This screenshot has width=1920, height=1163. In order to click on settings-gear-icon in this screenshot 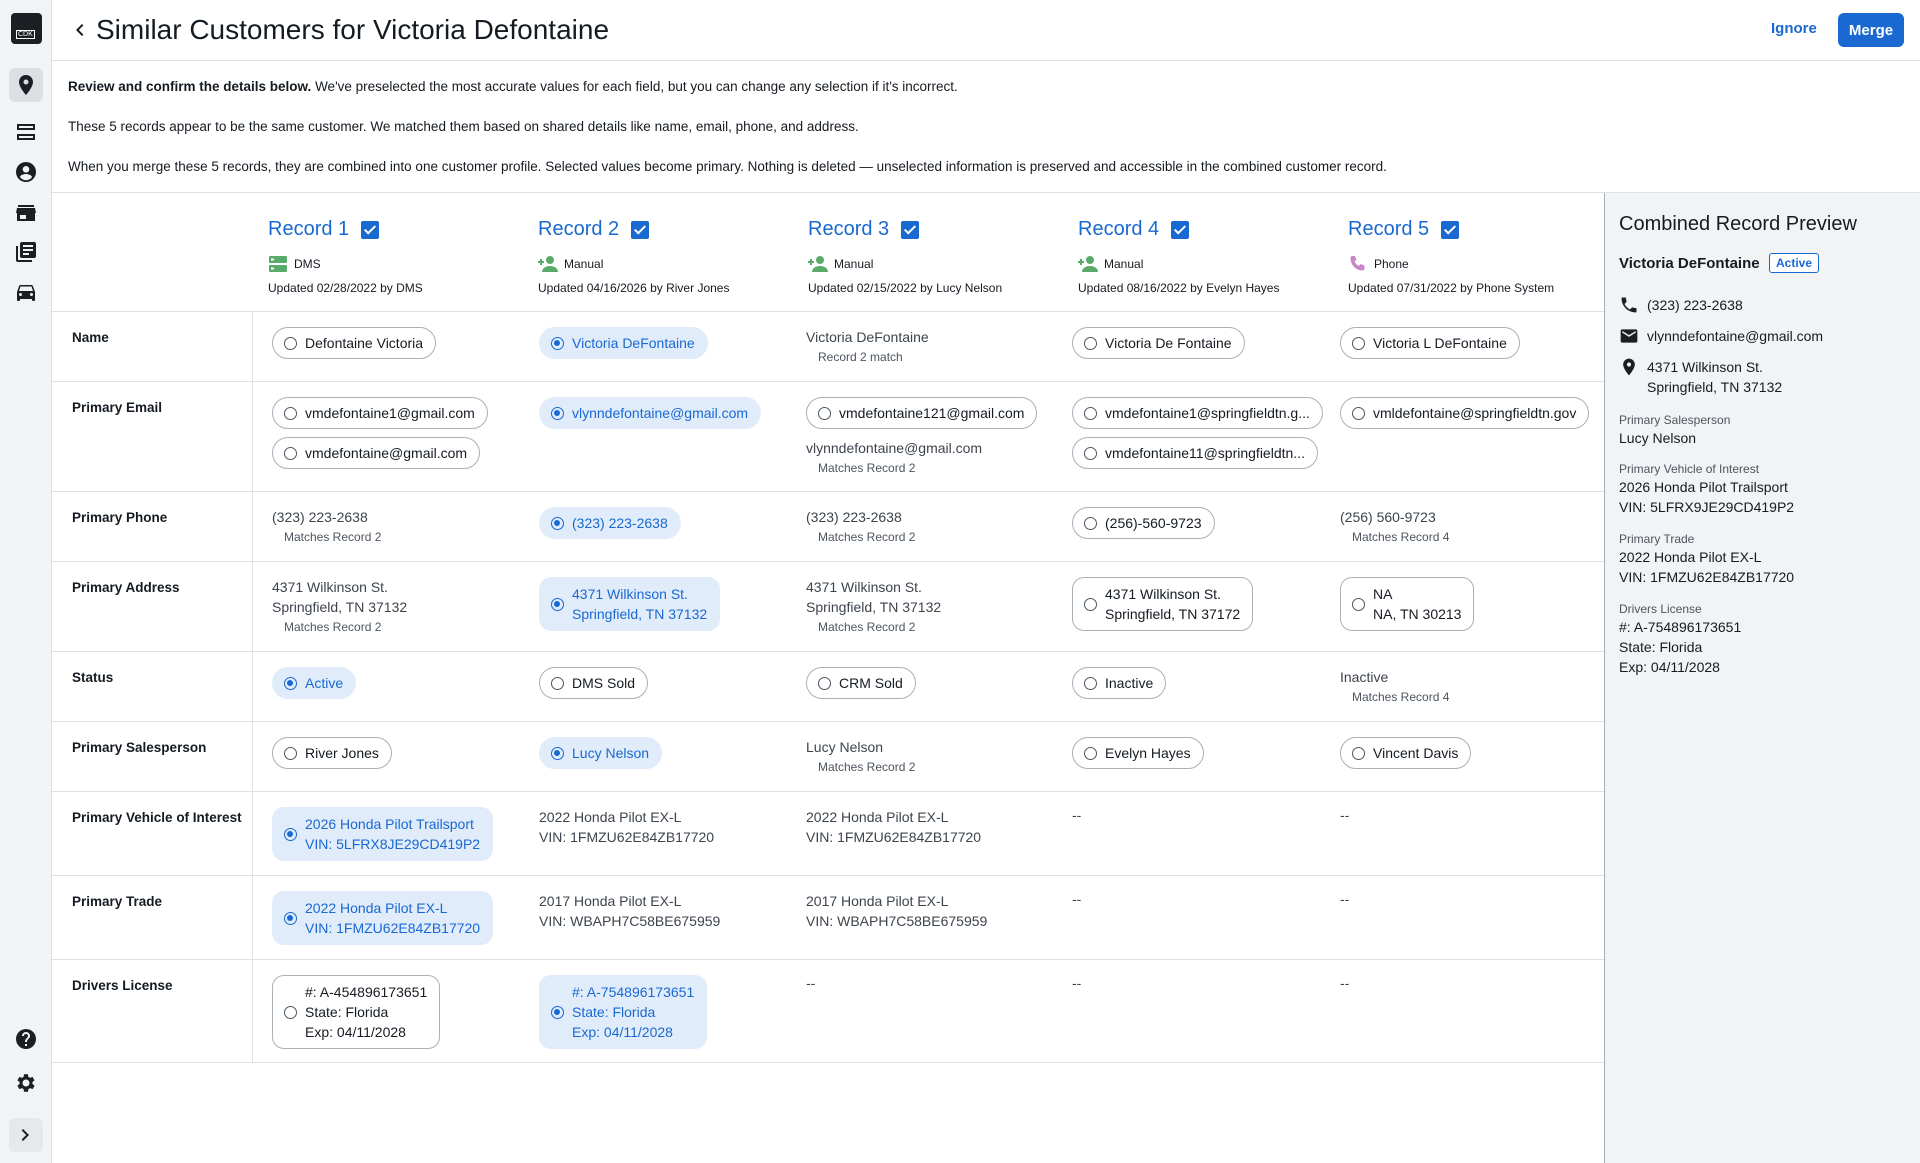, I will do `click(26, 1083)`.